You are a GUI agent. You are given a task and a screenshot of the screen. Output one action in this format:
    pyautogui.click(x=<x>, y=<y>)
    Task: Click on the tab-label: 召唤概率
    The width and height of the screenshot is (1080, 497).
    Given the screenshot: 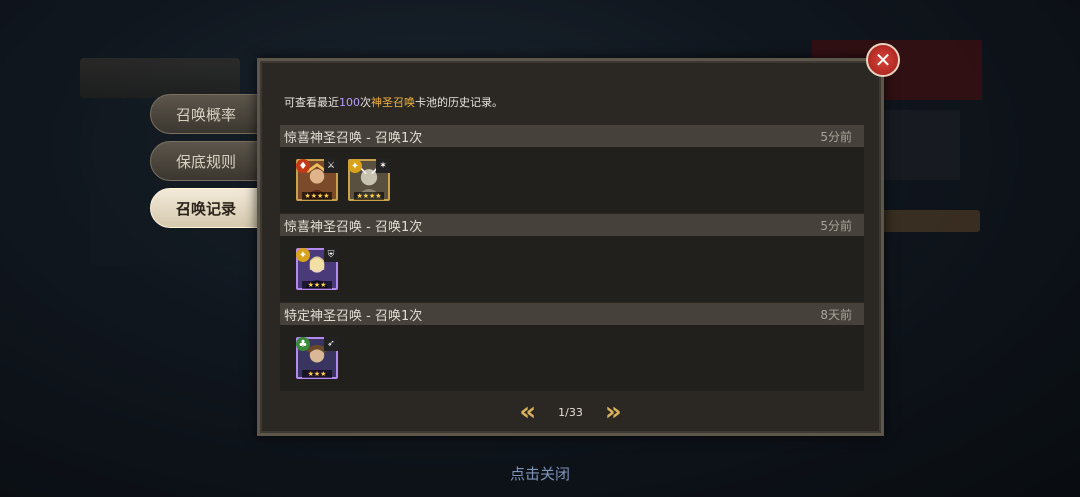 What is the action you would take?
    pyautogui.click(x=205, y=114)
    